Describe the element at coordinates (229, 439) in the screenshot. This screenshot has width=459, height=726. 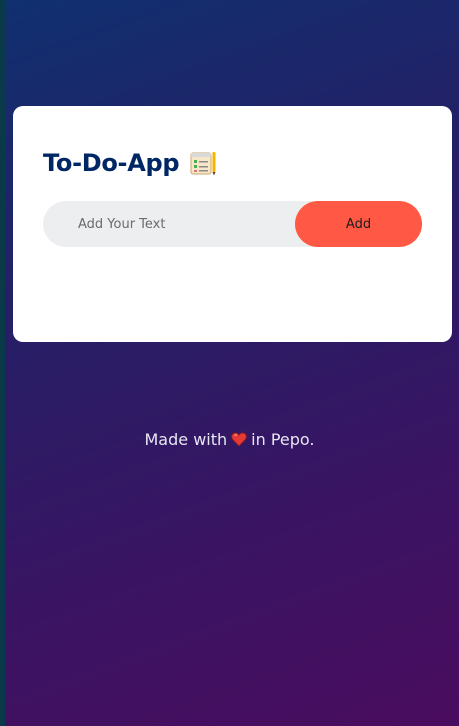
I see `footer-credit: Made with in Pepo.` at that location.